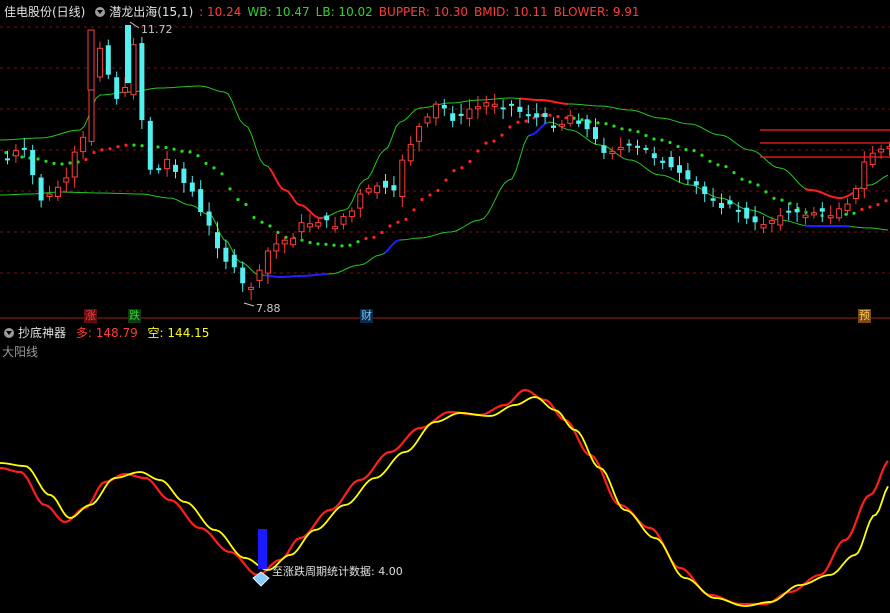  Describe the element at coordinates (864, 316) in the screenshot. I see `event-marker: 预` at that location.